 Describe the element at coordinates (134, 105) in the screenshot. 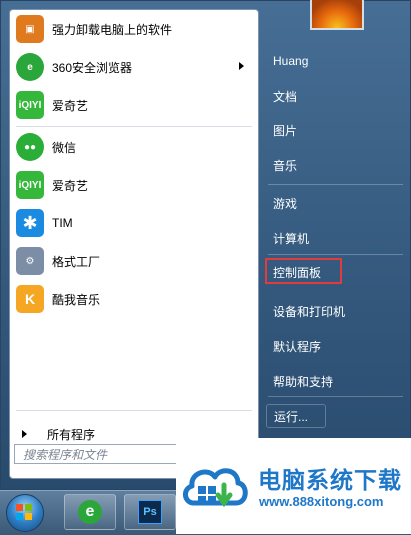

I see `program-item-iqiyi-pinned: iQIYI 爱奇艺` at that location.